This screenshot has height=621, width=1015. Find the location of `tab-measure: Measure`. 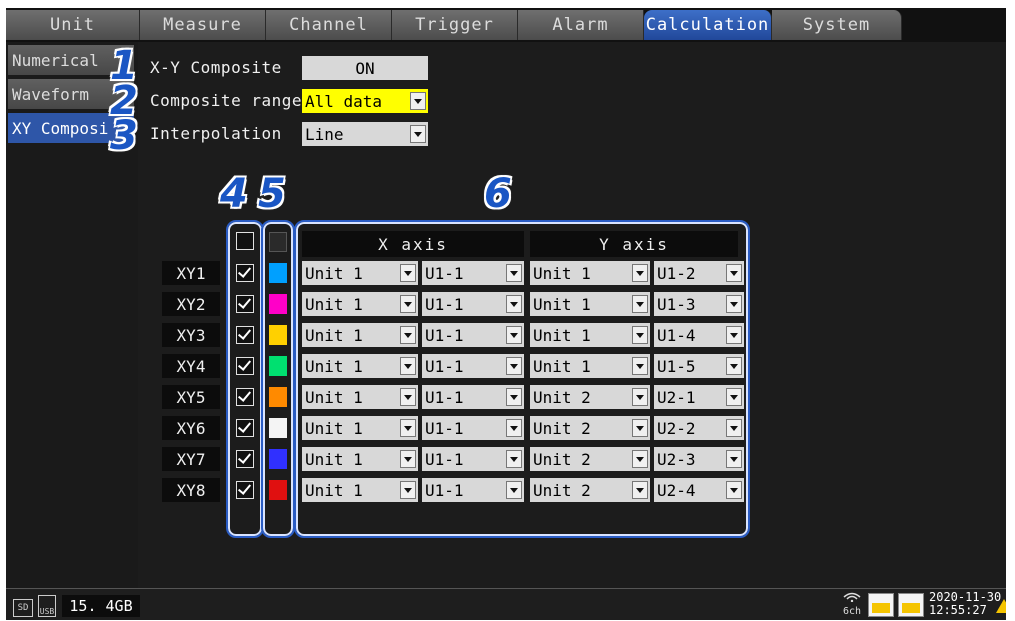

tab-measure: Measure is located at coordinates (203, 25).